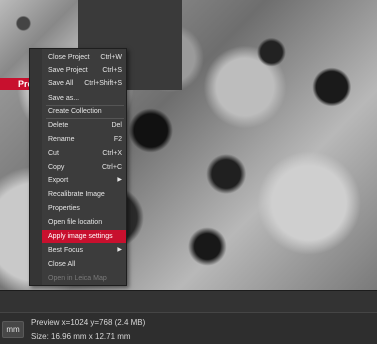 This screenshot has height=344, width=377. What do you see at coordinates (111, 57) in the screenshot?
I see `menu-item-shortcut: Ctrl+W` at bounding box center [111, 57].